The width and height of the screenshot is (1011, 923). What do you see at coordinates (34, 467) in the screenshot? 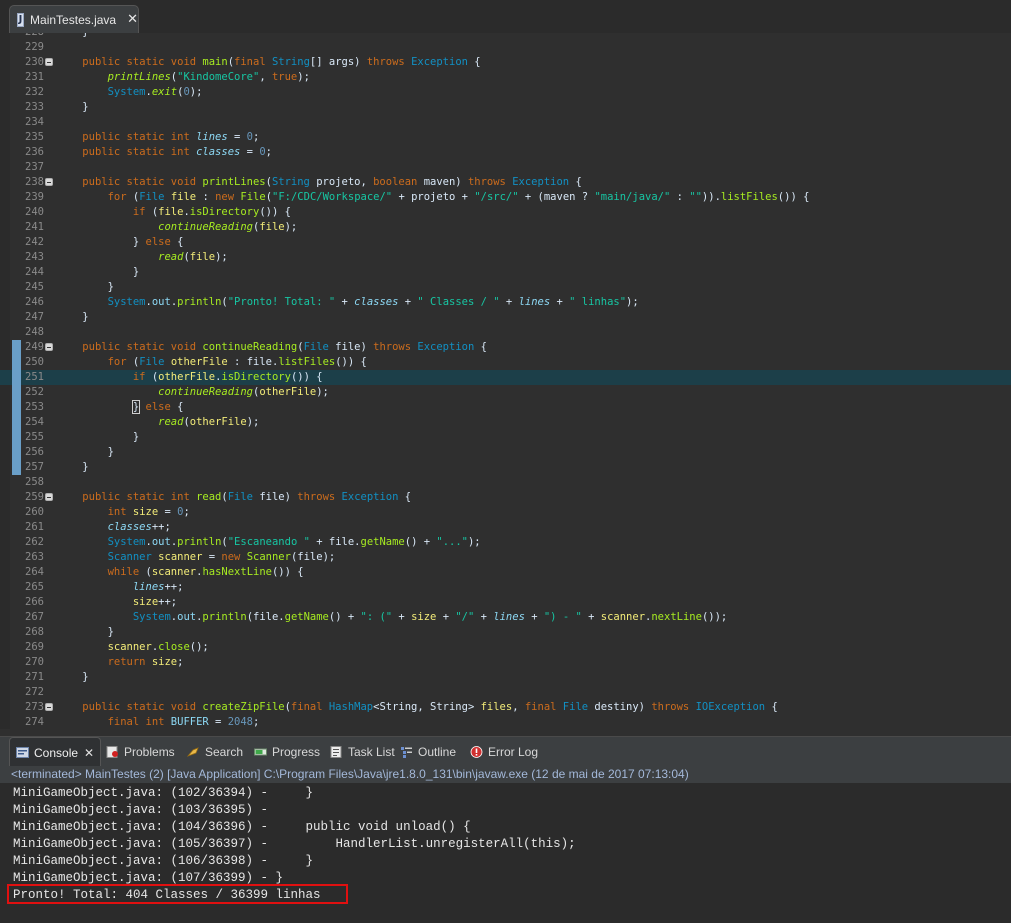
I see `line-number: 257` at bounding box center [34, 467].